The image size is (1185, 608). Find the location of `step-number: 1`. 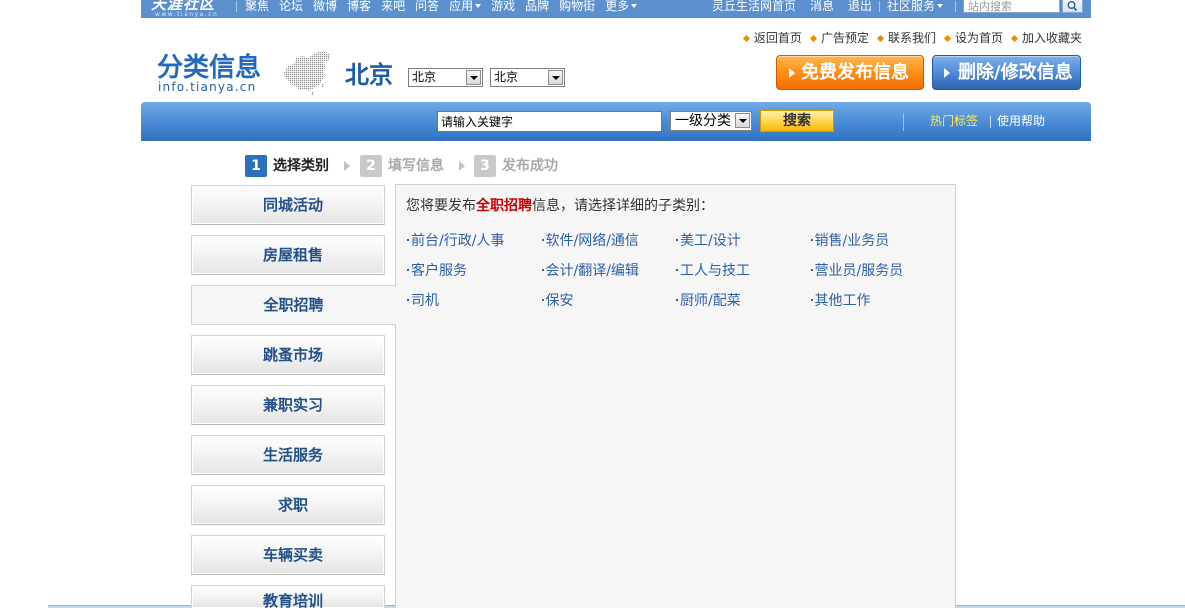

step-number: 1 is located at coordinates (256, 166).